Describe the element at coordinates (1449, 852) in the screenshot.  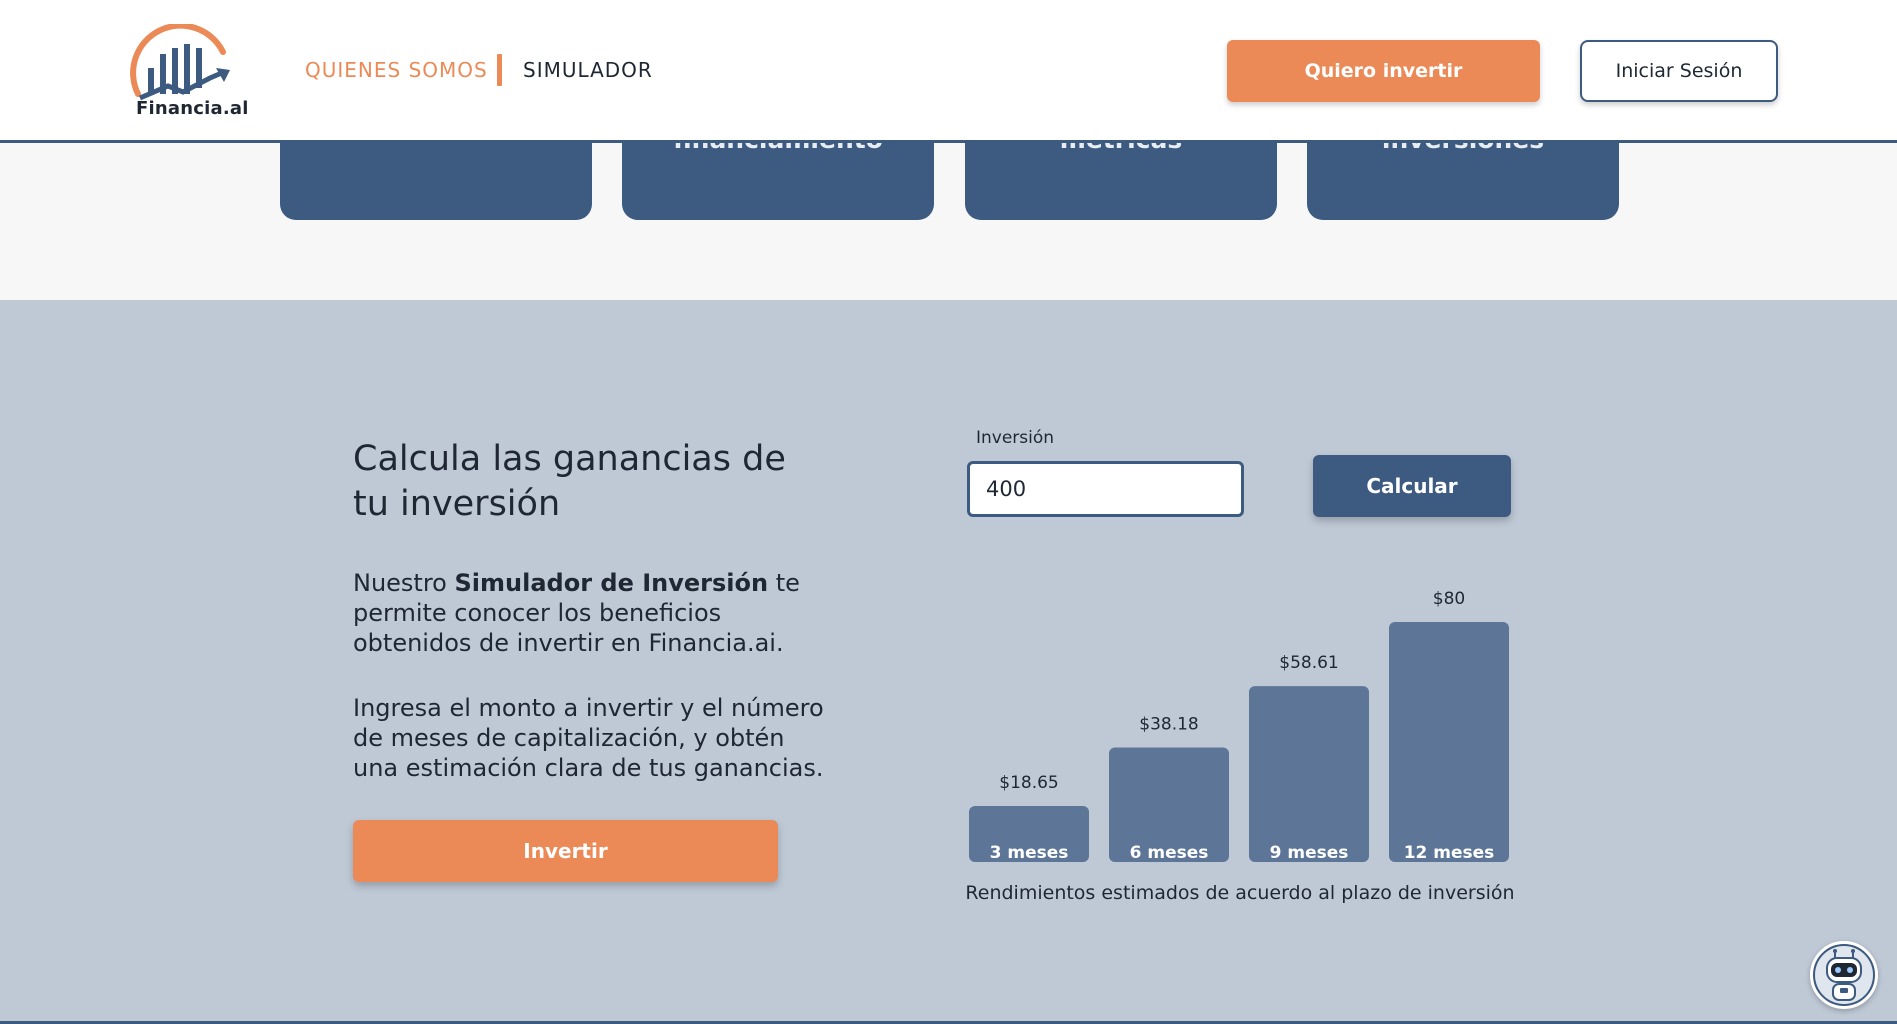
I see `chart-category-label: 12 meses` at that location.